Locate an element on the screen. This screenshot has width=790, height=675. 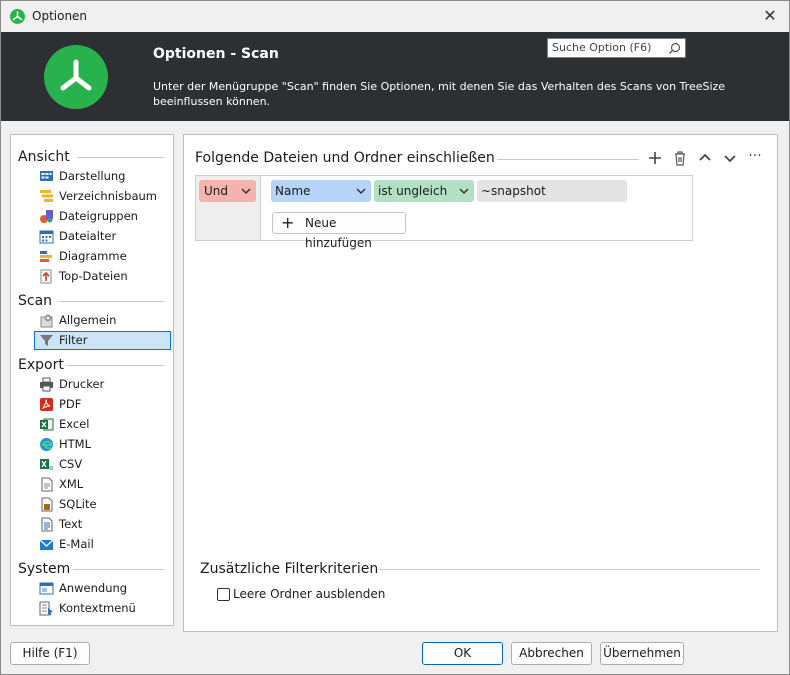
comparison-dropdown: ist ungleich is located at coordinates (424, 191).